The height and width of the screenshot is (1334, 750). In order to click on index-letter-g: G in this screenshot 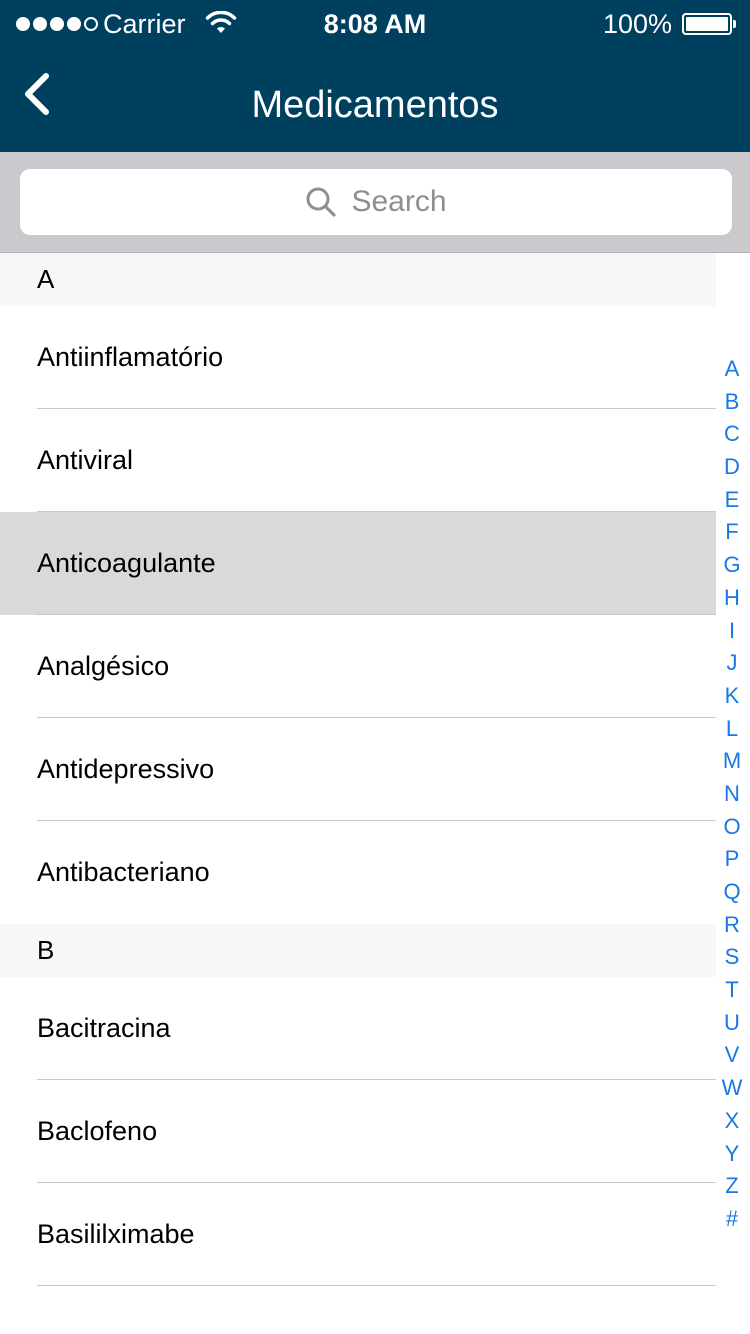, I will do `click(731, 565)`.